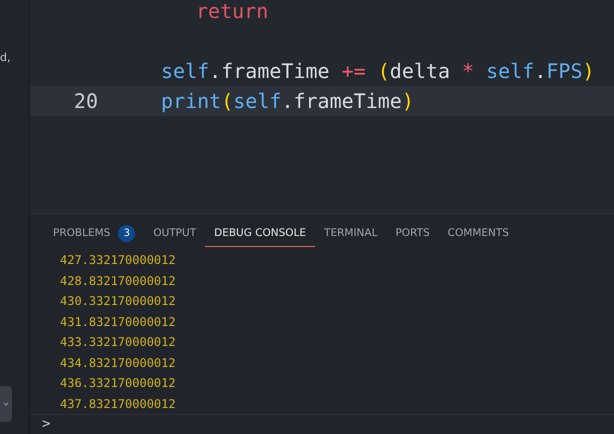  Describe the element at coordinates (287, 101) in the screenshot. I see `code-line: print(self.frameTime)` at that location.